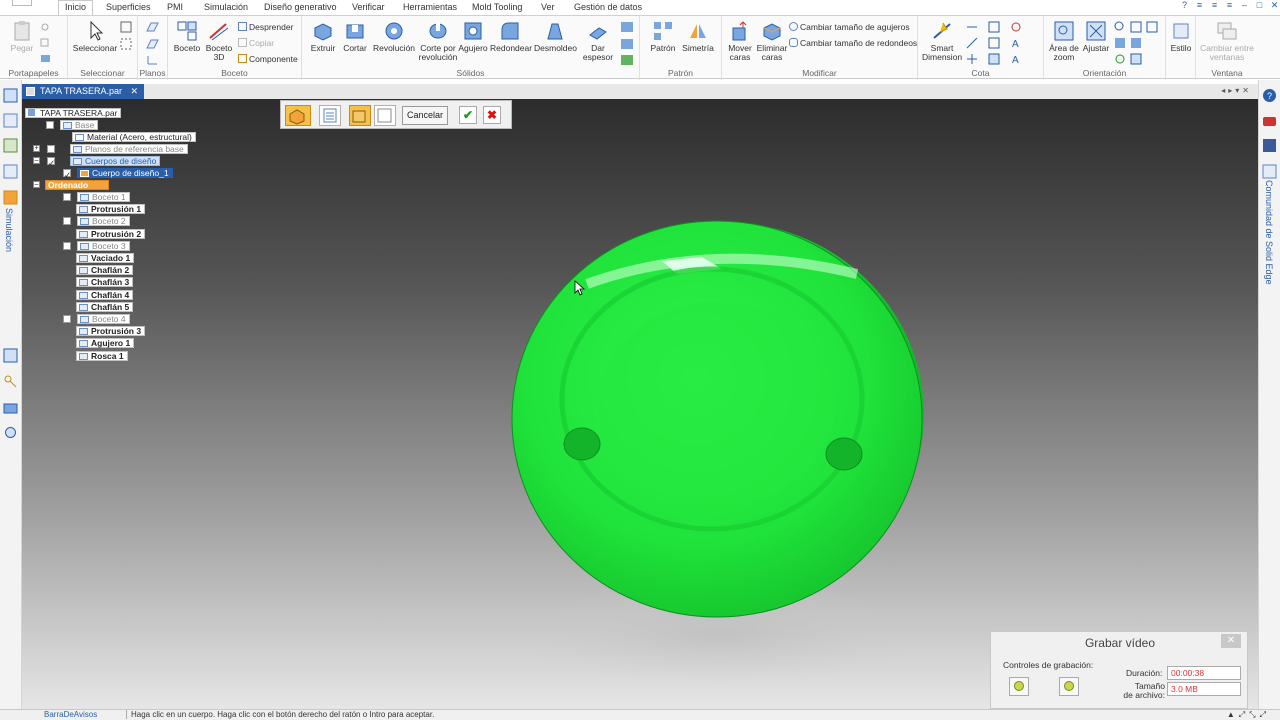  Describe the element at coordinates (1236, 90) in the screenshot. I see `document-nav-icons: ◂▸▾✕` at that location.